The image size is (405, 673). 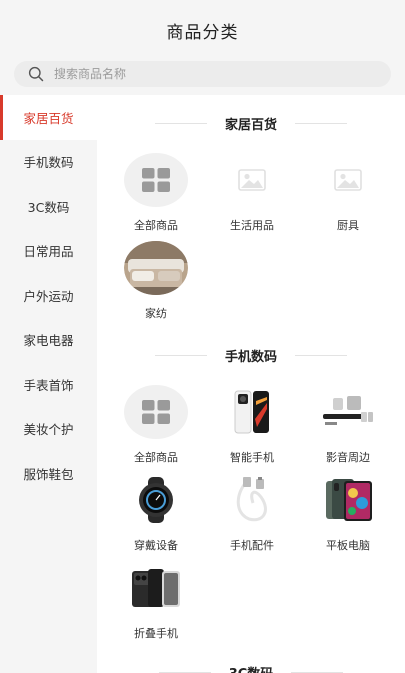 I want to click on smartwatch-photo, so click(x=156, y=500).